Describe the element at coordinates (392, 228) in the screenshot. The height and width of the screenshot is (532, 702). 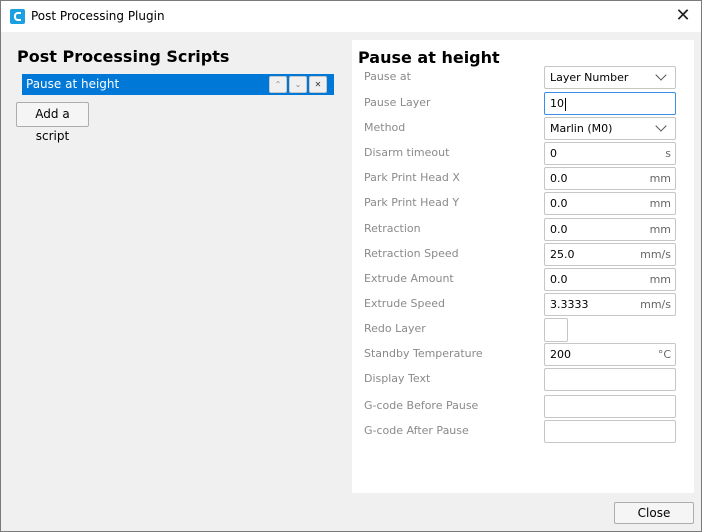
I see `setting-label: Retraction` at that location.